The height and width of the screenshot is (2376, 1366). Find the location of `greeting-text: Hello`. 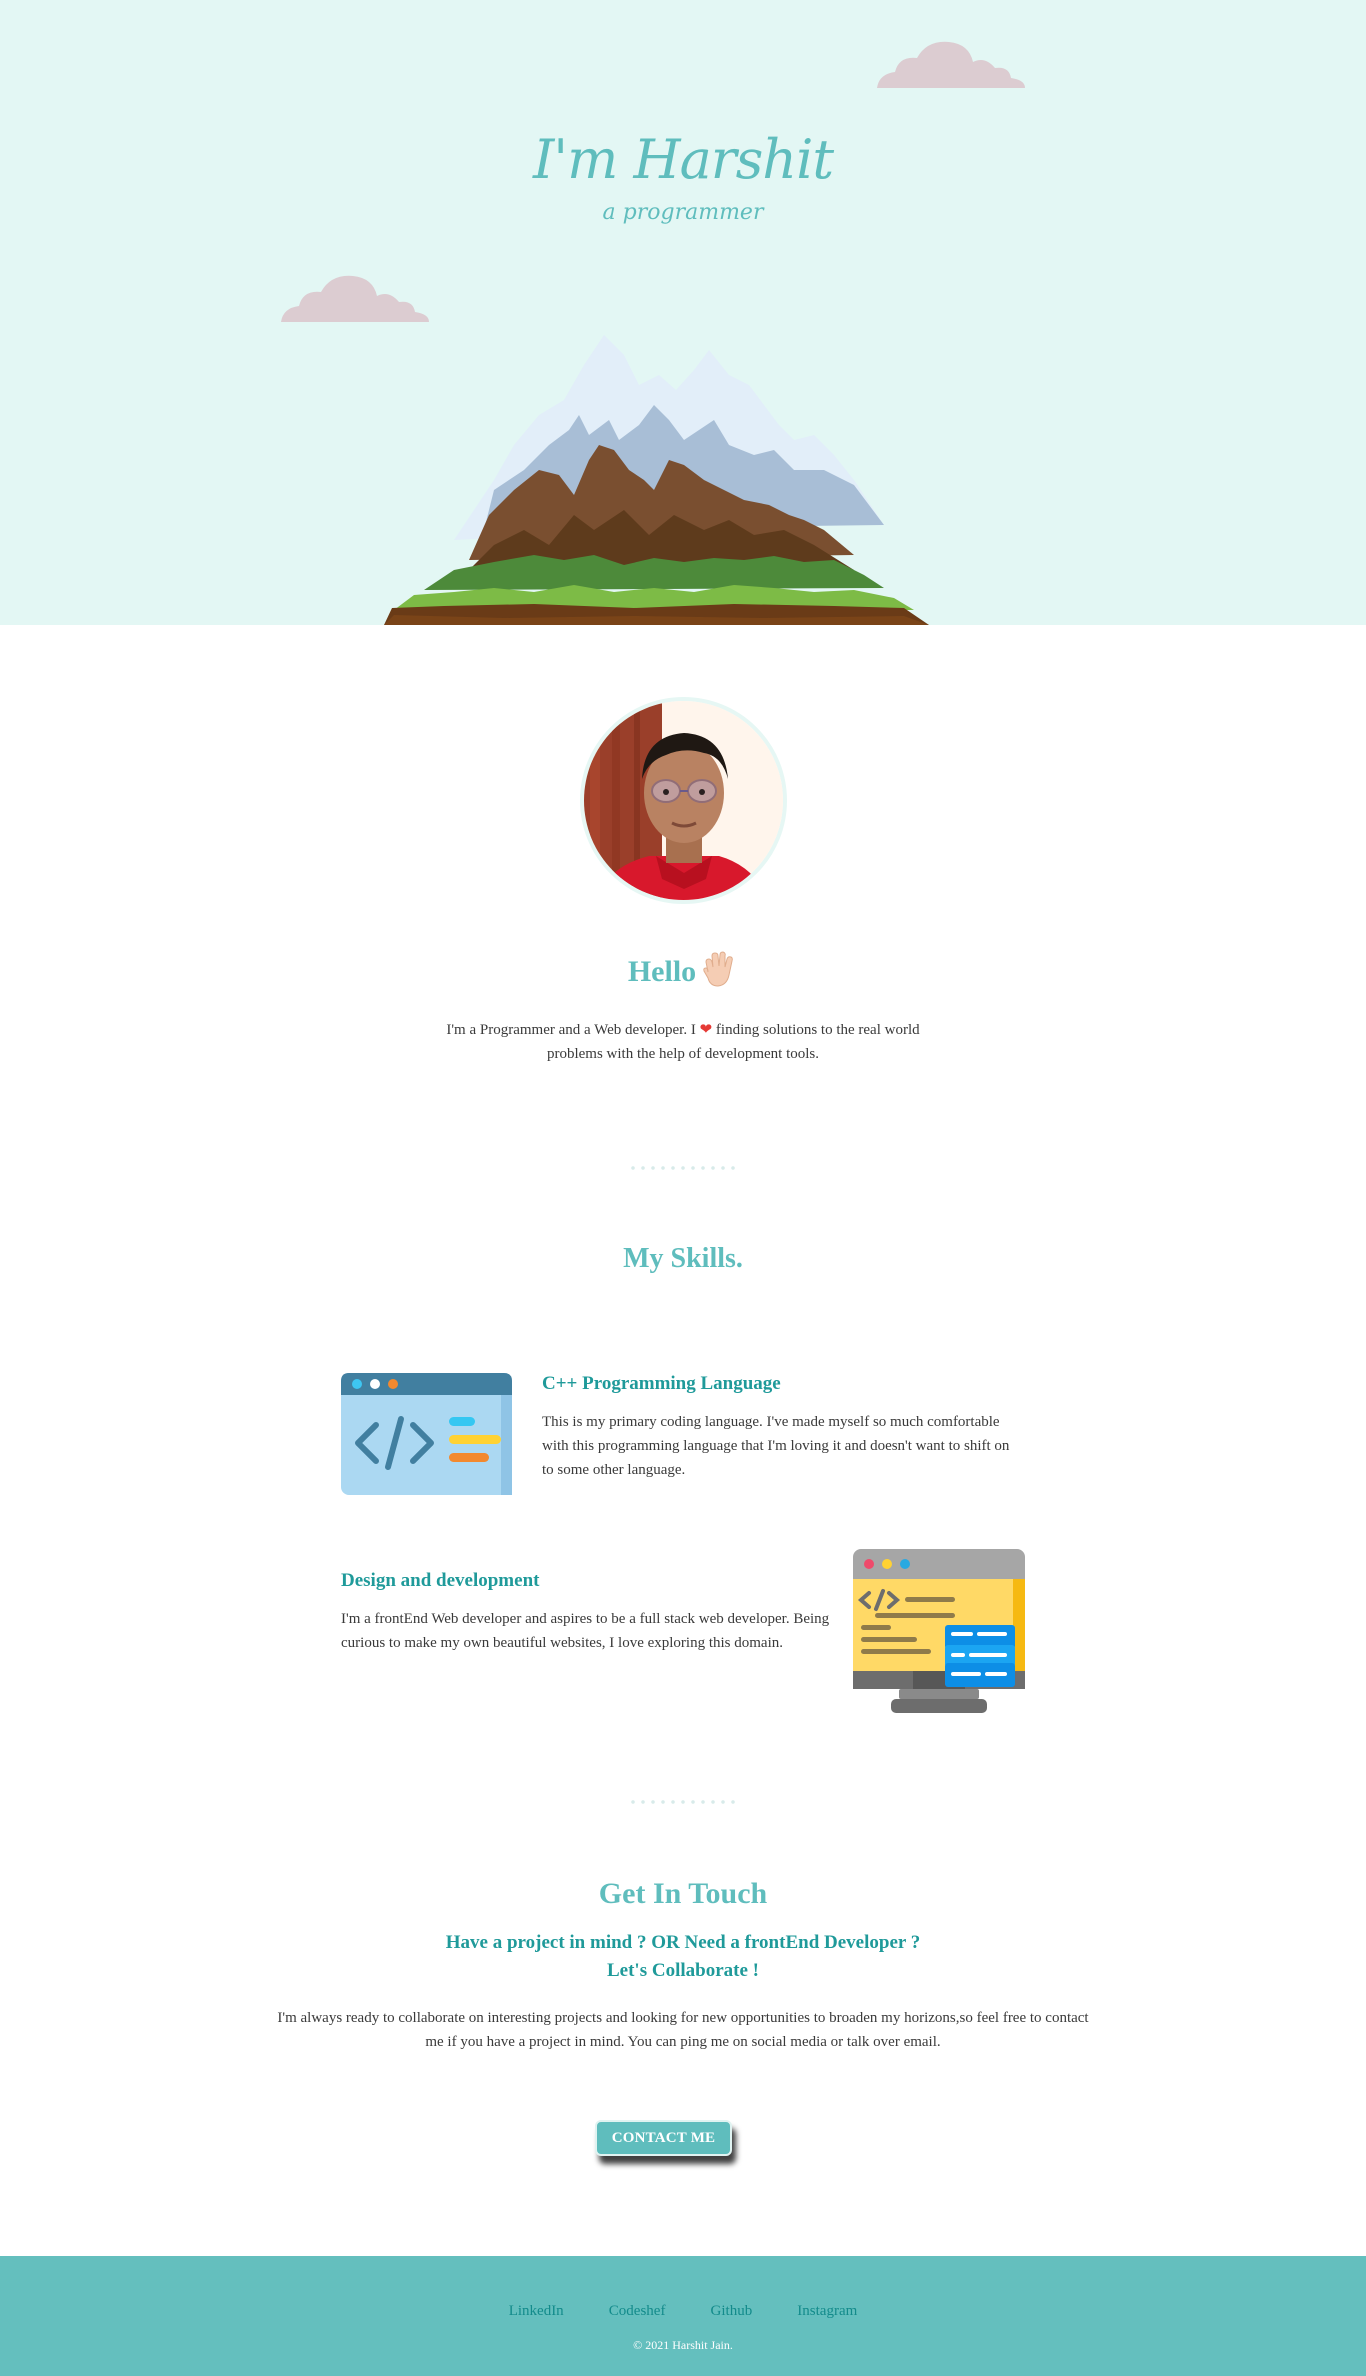

greeting-text: Hello is located at coordinates (662, 971).